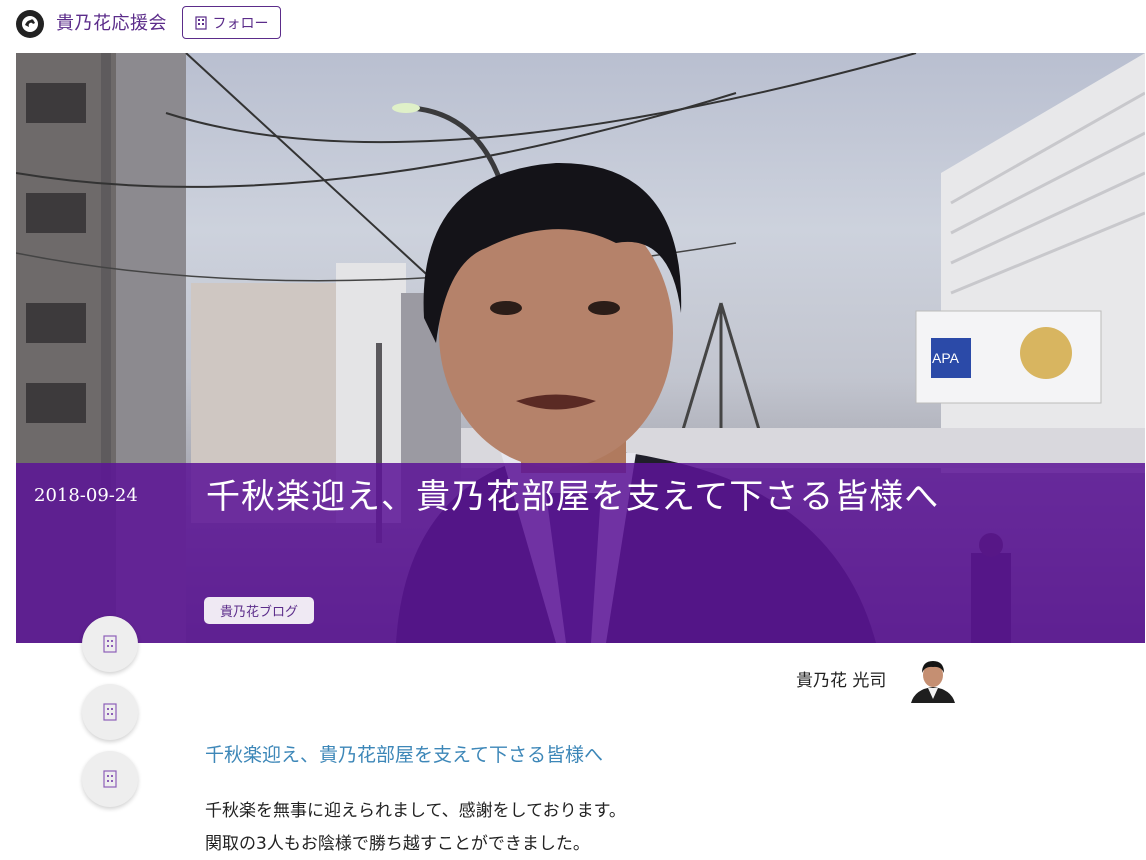 This screenshot has width=1146, height=860. Describe the element at coordinates (946, 358) in the screenshot. I see `photo-sign-text: APA` at that location.